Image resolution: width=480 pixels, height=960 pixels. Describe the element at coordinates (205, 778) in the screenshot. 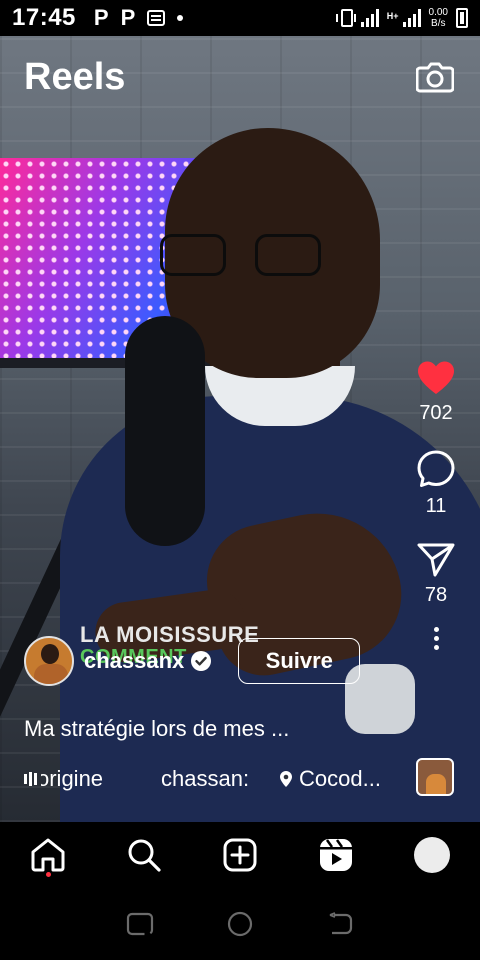

I see `collaborator-label: chassan:` at that location.